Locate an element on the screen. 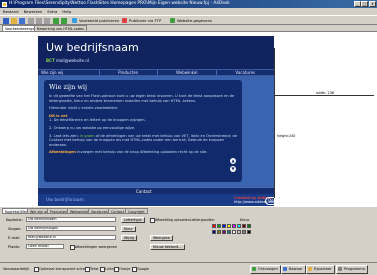  ftp-icon is located at coordinates (124, 20).